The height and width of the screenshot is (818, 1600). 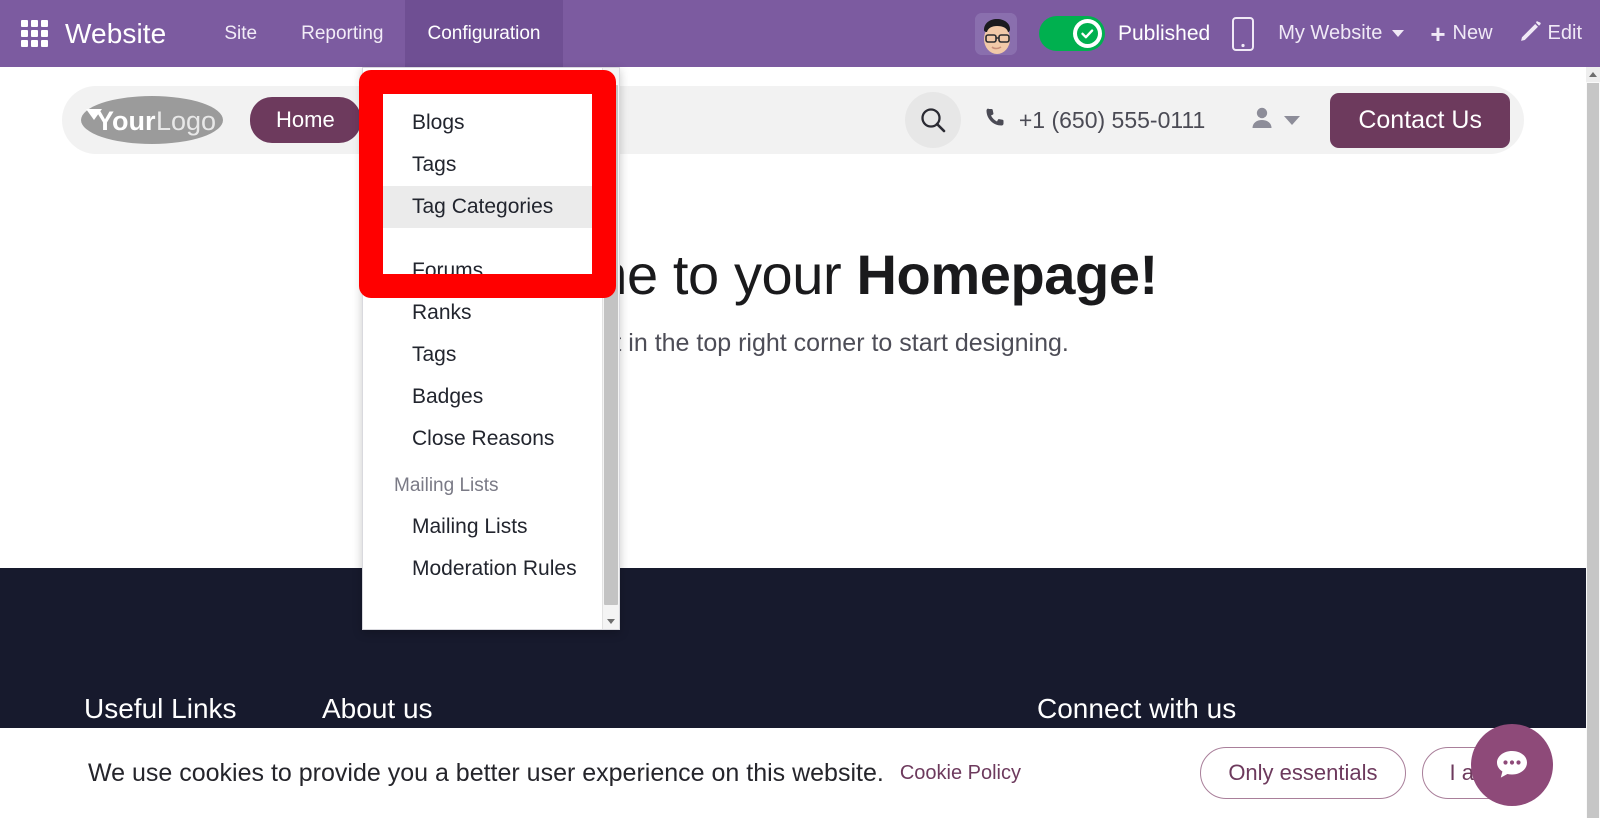 I want to click on site-logo: Your Logo, so click(x=156, y=120).